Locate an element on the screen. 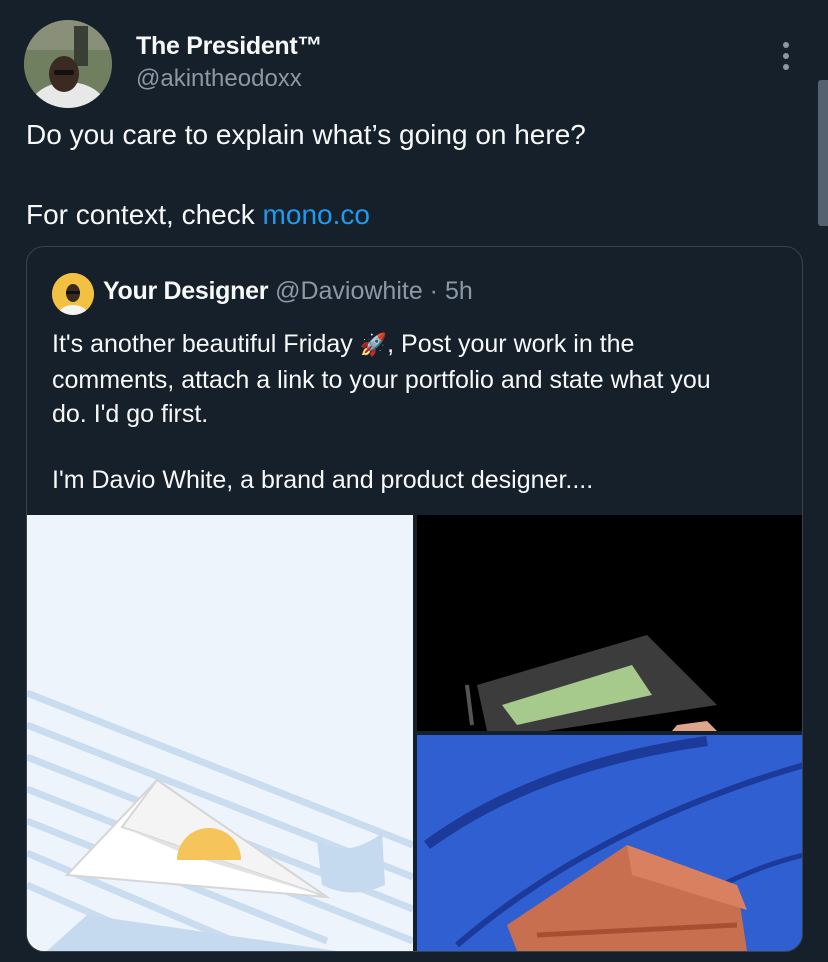 Image resolution: width=828 pixels, height=962 pixels. tweet-line-2-prefix: For context, check is located at coordinates (144, 214).